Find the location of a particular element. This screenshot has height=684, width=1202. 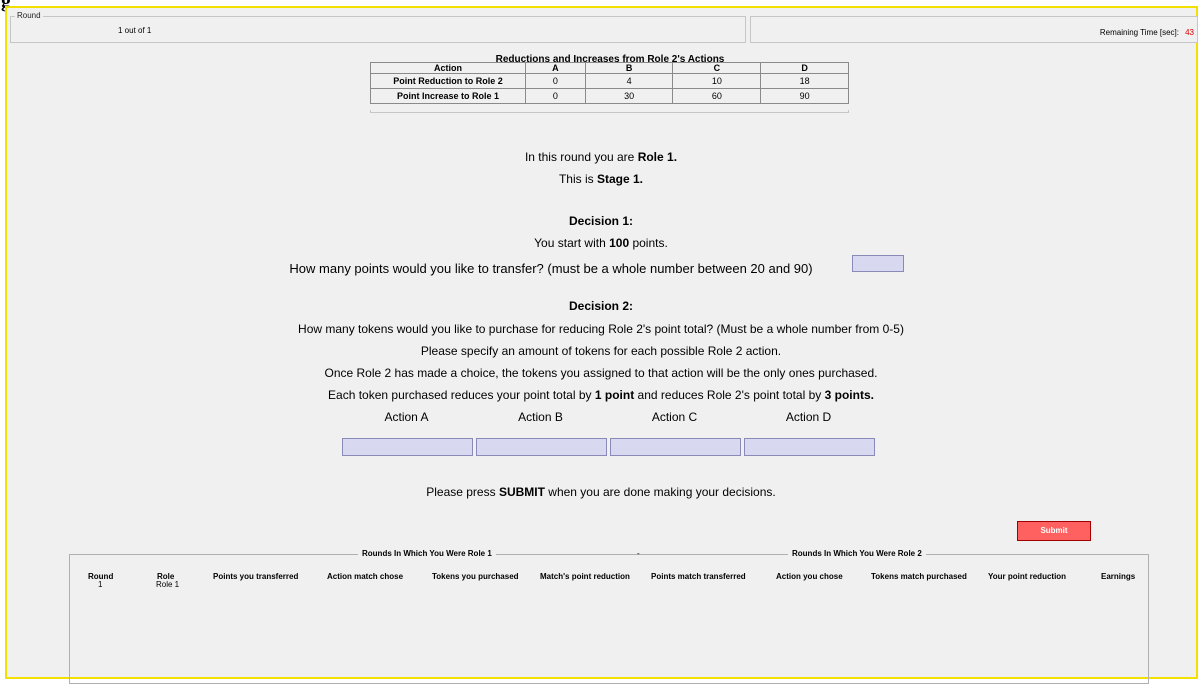

stage-line: This is Stage 1. is located at coordinates (601, 179).